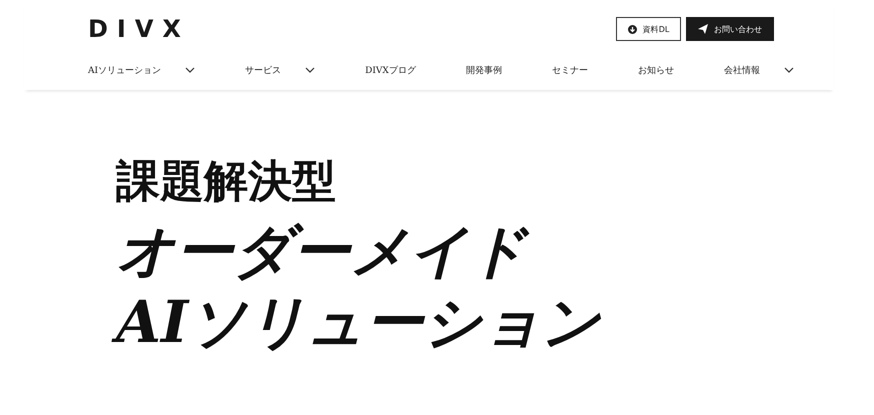 The image size is (874, 415). I want to click on download-button: 資料DL, so click(648, 29).